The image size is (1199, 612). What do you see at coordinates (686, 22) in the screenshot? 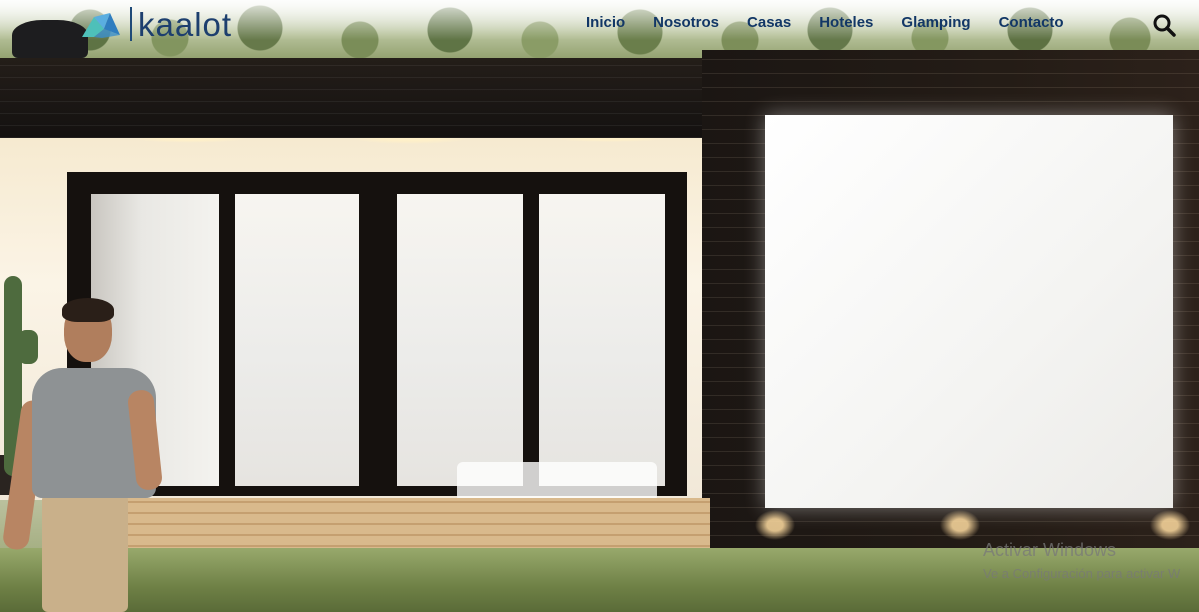
I see `nav-item-nosotros: Nosotros` at bounding box center [686, 22].